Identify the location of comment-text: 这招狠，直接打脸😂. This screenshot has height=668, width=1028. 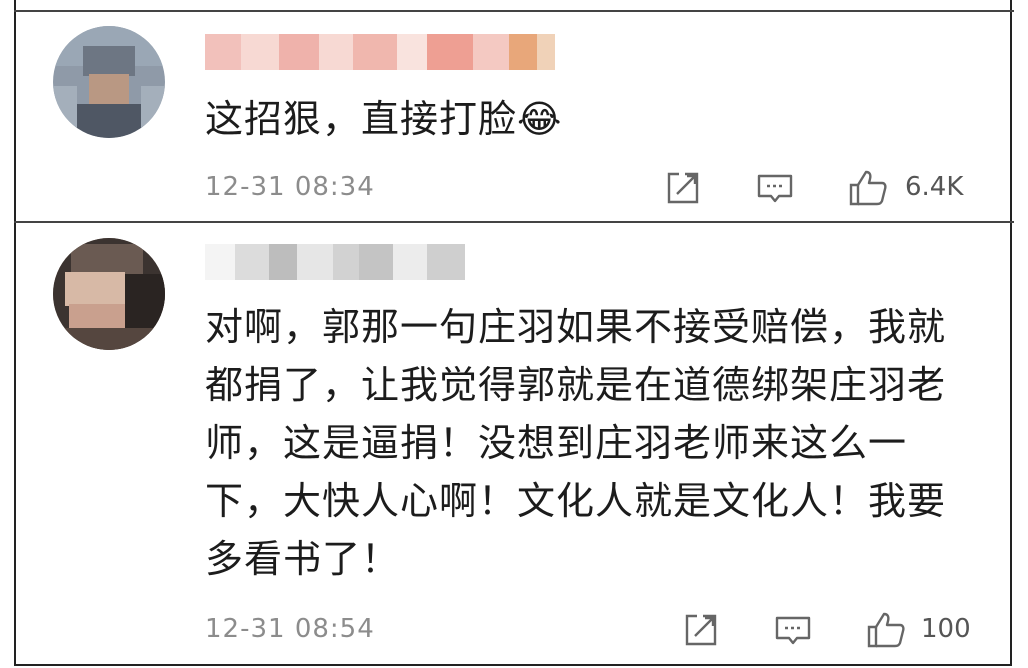
(384, 119).